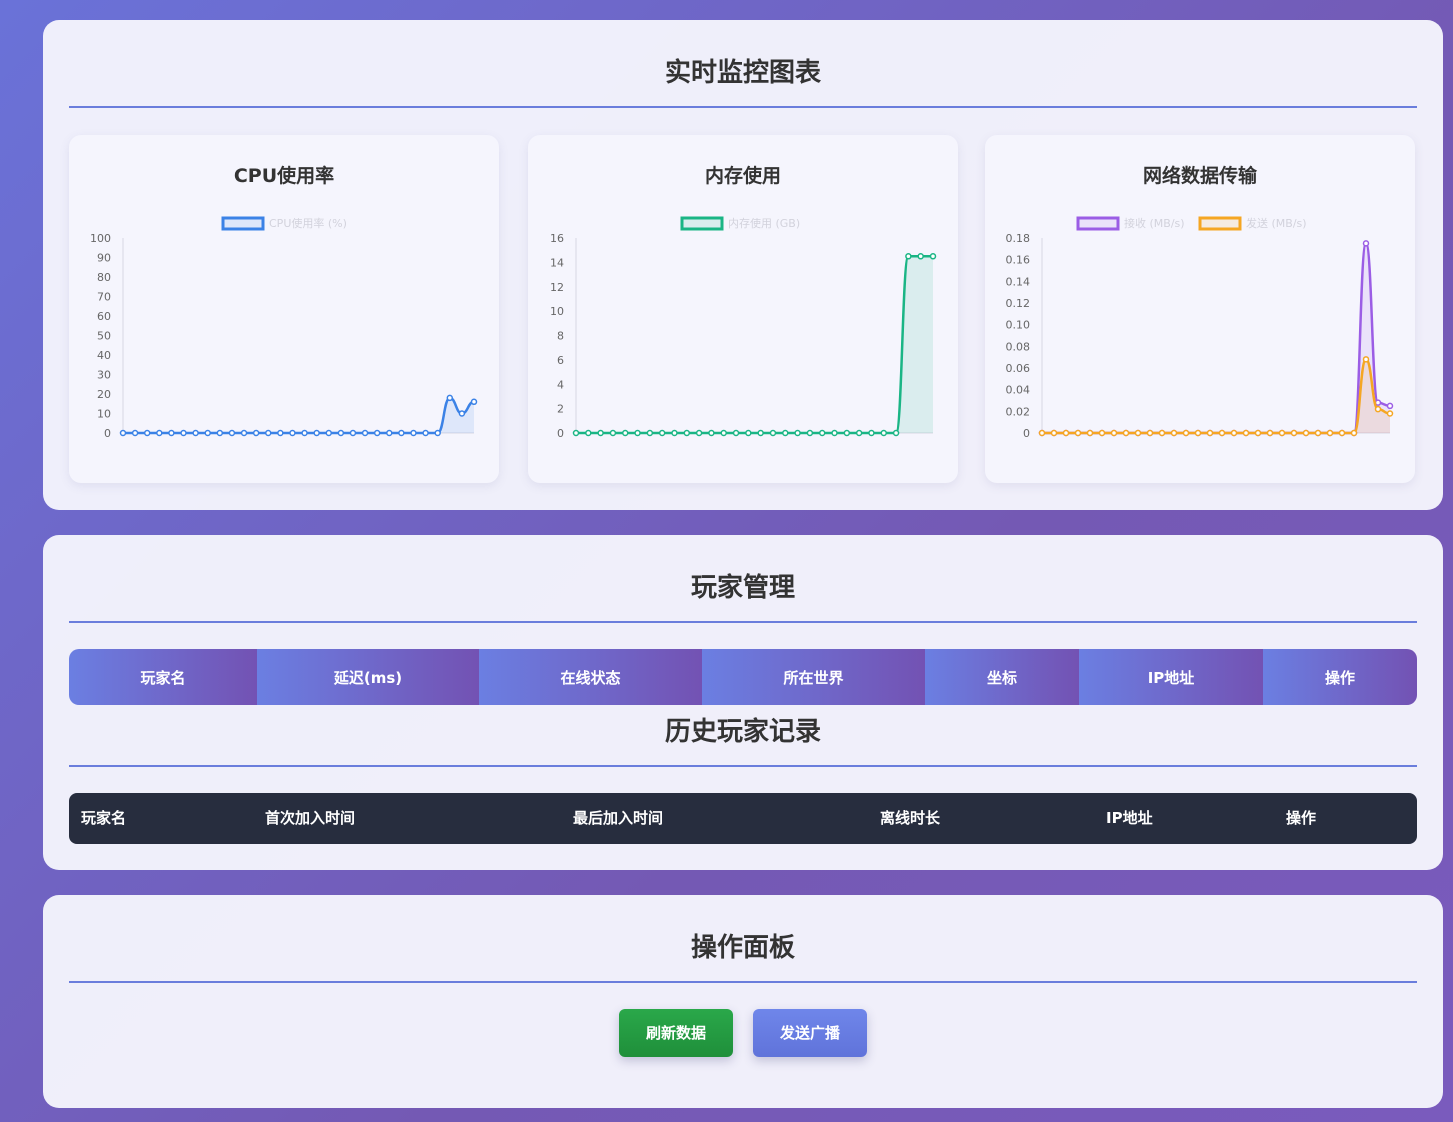  I want to click on refresh-data-button: 刷新数据, so click(676, 1033).